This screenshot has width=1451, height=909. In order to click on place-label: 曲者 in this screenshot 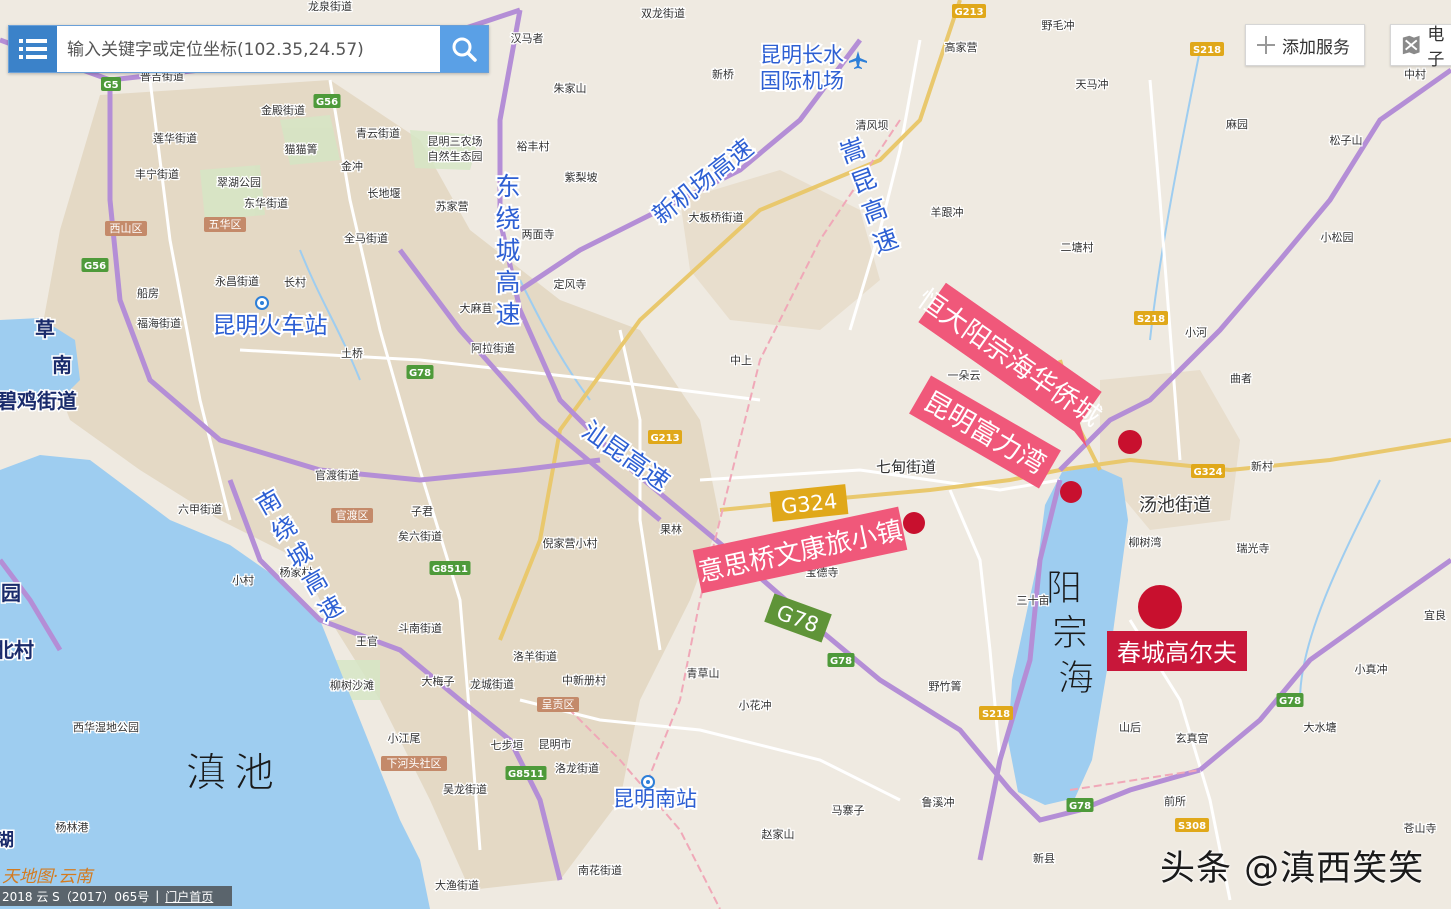, I will do `click(1241, 378)`.